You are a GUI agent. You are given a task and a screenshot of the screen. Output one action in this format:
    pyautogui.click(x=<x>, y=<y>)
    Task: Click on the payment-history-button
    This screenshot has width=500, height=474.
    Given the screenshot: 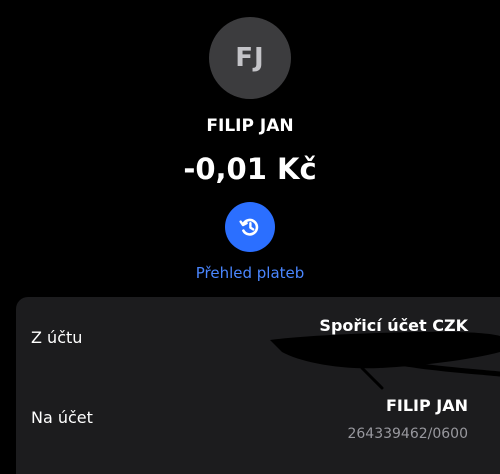 What is the action you would take?
    pyautogui.click(x=250, y=227)
    